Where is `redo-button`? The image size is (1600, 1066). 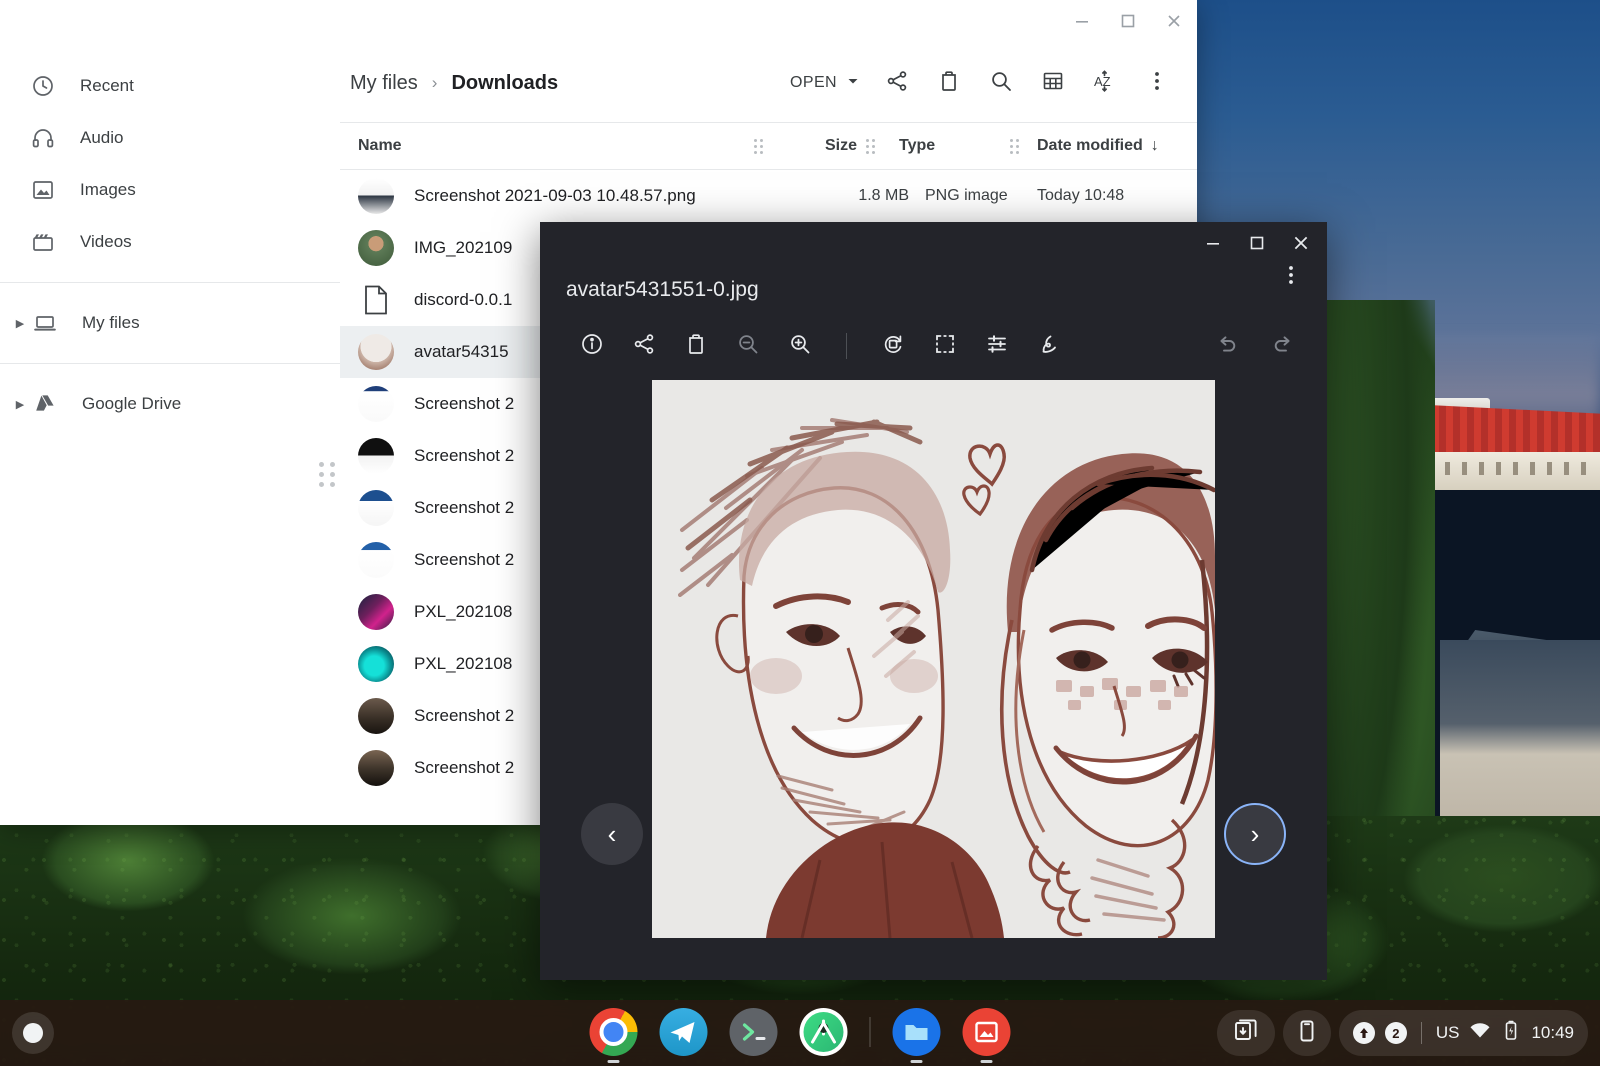 redo-button is located at coordinates (1283, 346).